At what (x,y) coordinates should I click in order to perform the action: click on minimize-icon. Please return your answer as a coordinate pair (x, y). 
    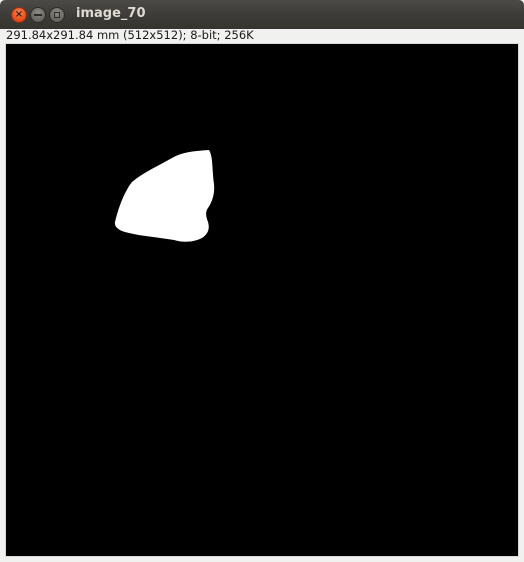
    Looking at the image, I should click on (38, 15).